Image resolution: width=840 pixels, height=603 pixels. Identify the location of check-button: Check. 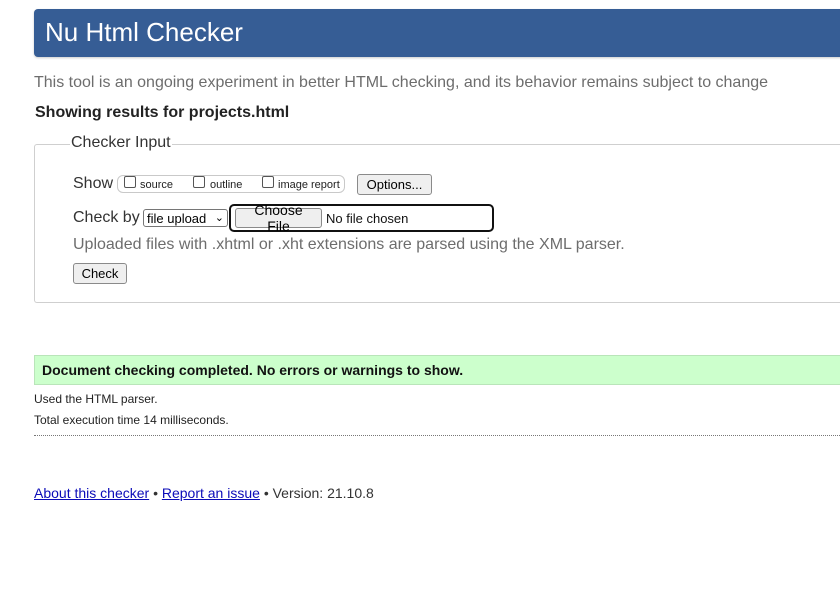
(100, 273).